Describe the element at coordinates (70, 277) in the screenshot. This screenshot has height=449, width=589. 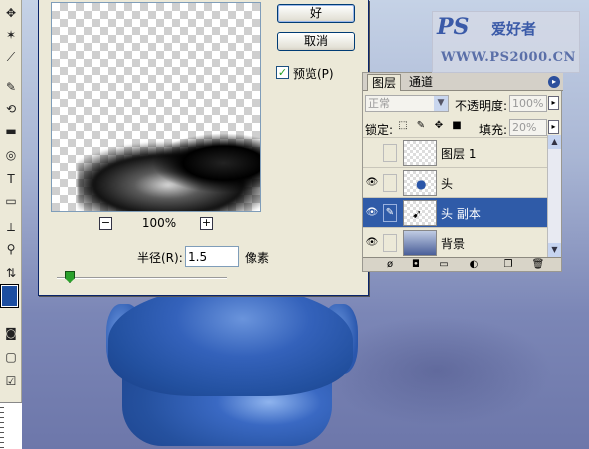
I see `radius-slider-thumb` at that location.